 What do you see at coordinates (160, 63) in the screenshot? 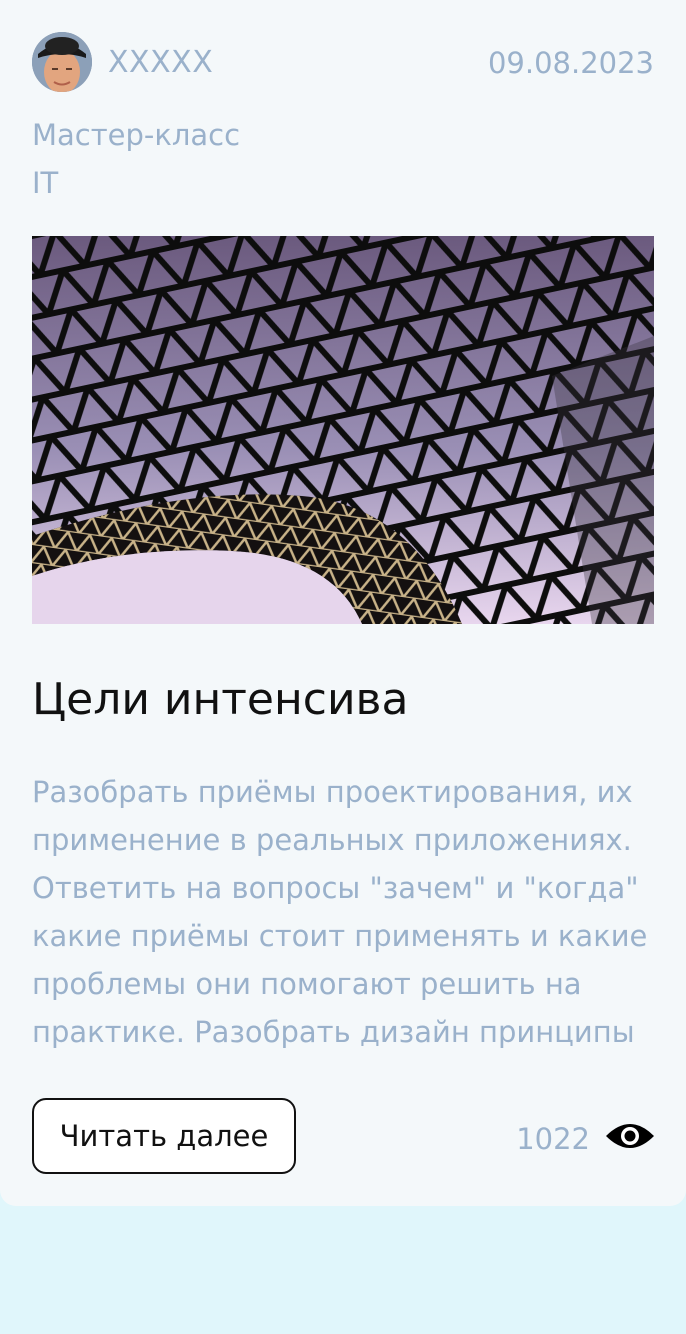
I see `author-name: XXXXX` at bounding box center [160, 63].